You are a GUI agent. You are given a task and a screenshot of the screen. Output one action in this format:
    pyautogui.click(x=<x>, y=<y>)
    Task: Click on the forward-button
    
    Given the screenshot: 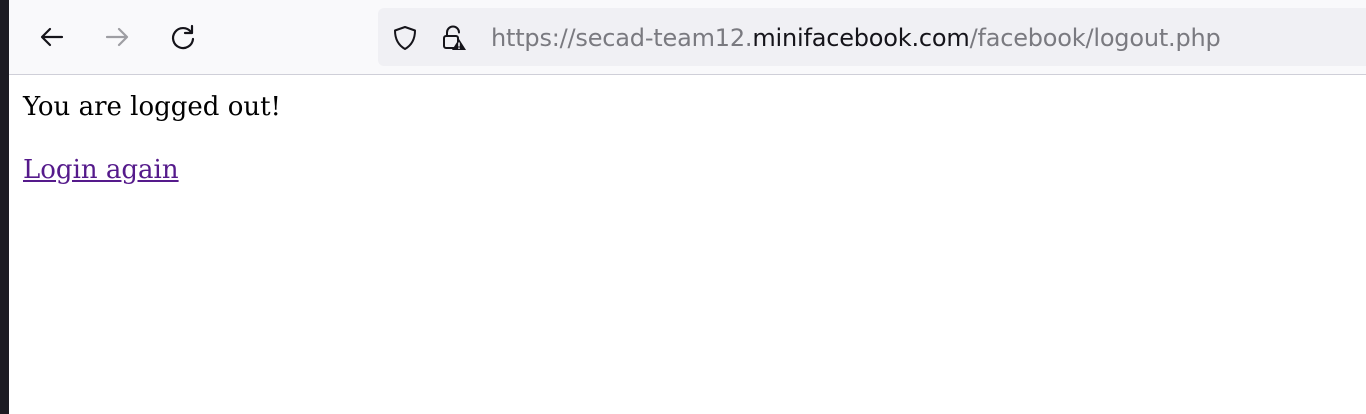 What is the action you would take?
    pyautogui.click(x=117, y=37)
    